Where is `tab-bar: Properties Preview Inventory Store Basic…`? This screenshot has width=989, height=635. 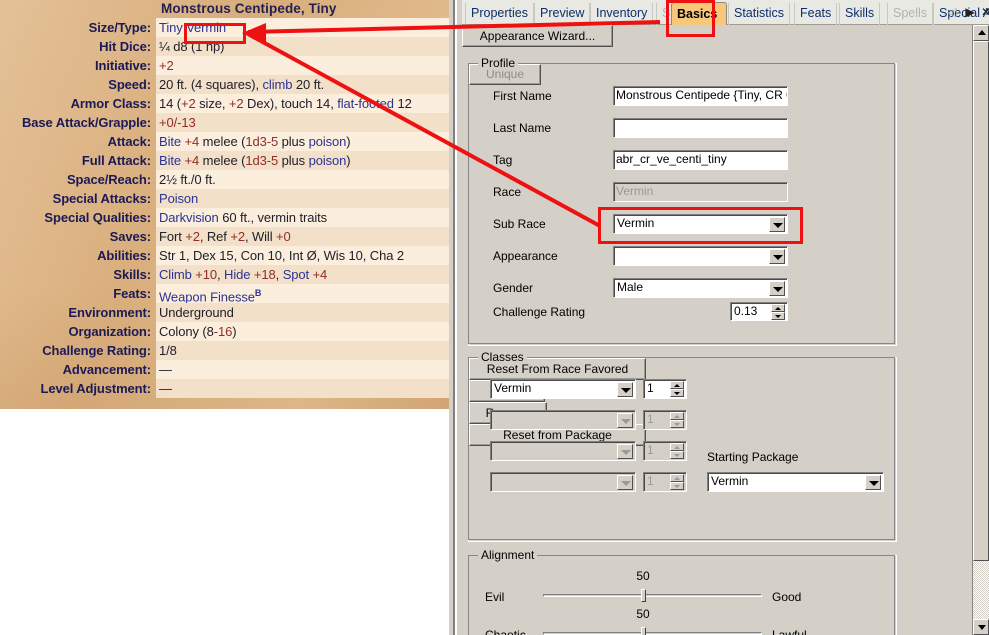 tab-bar: Properties Preview Inventory Store Basic… is located at coordinates (725, 12).